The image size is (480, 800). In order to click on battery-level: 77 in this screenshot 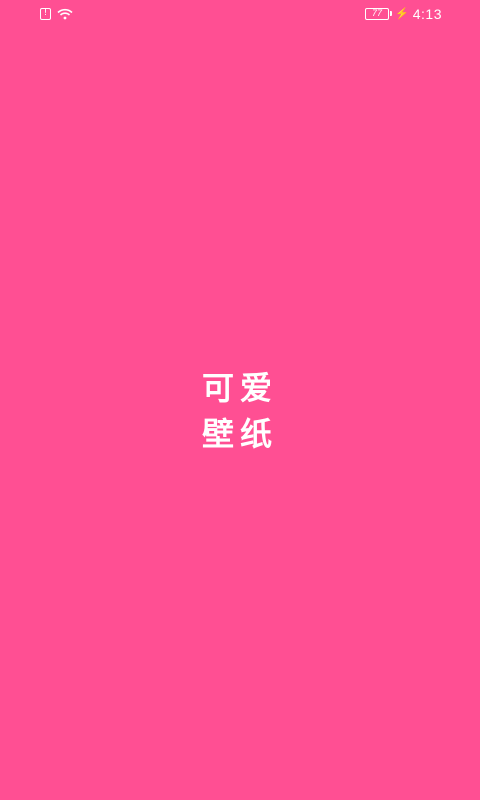, I will do `click(377, 13)`.